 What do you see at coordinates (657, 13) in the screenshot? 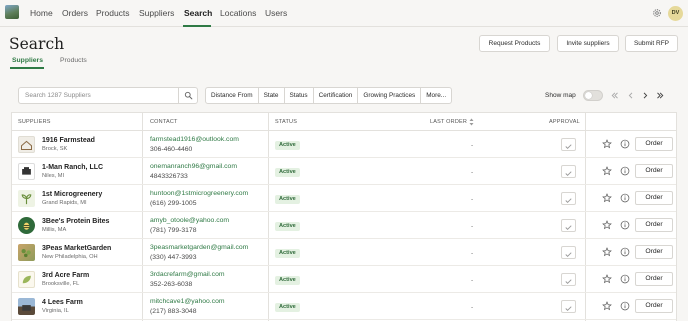
I see `gear-icon` at bounding box center [657, 13].